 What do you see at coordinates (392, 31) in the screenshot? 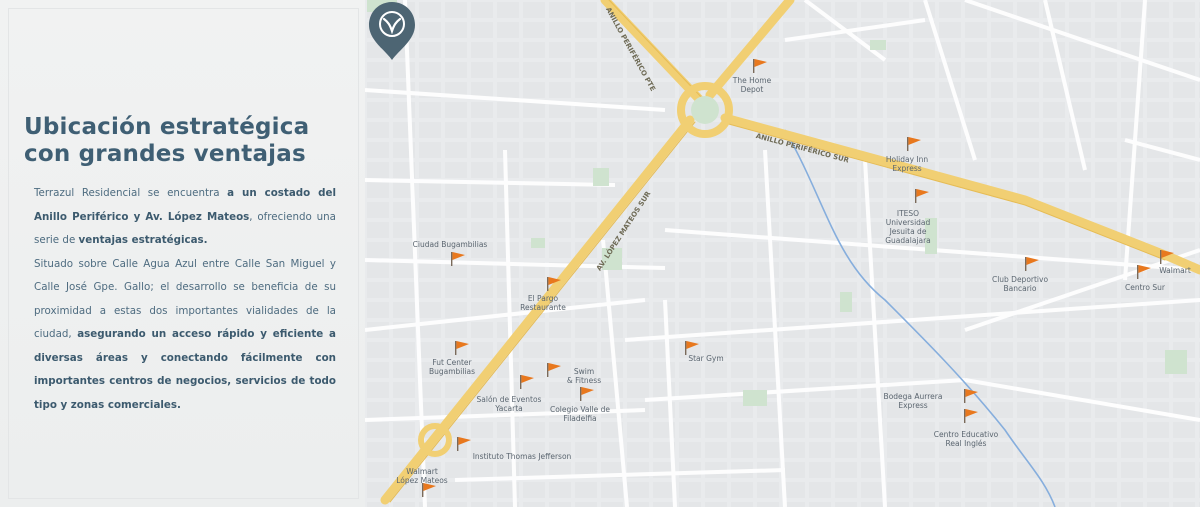
I see `location-pin-icon` at bounding box center [392, 31].